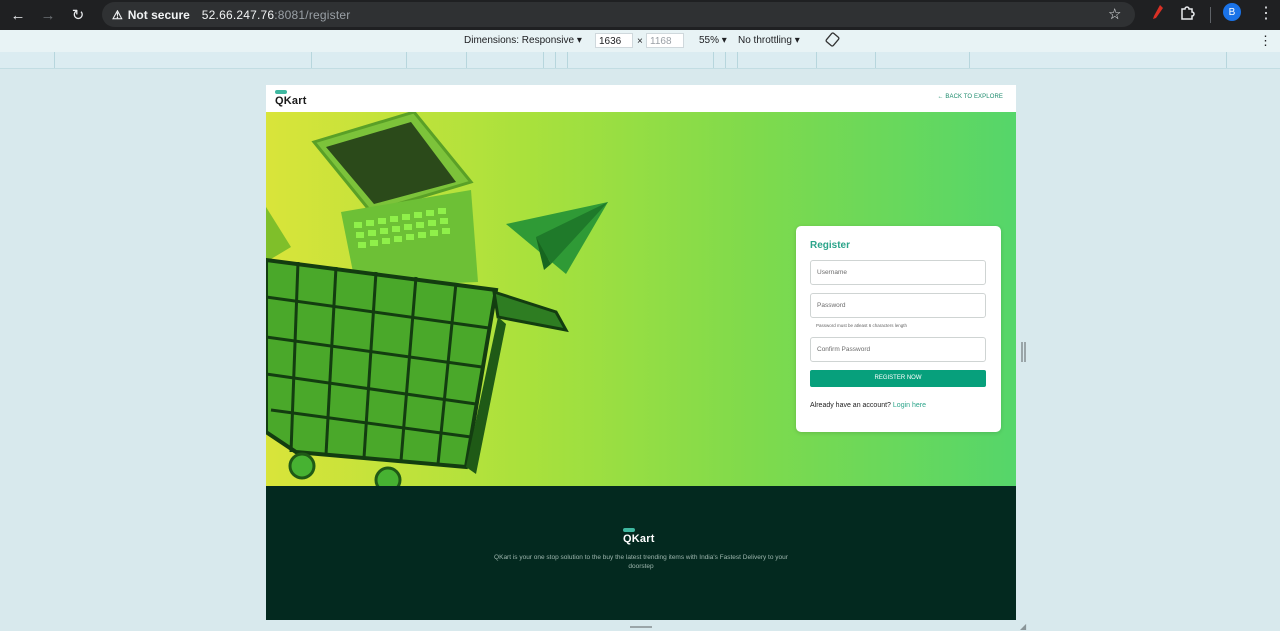  Describe the element at coordinates (48, 15) in the screenshot. I see `forward-arrow-icon: →` at that location.